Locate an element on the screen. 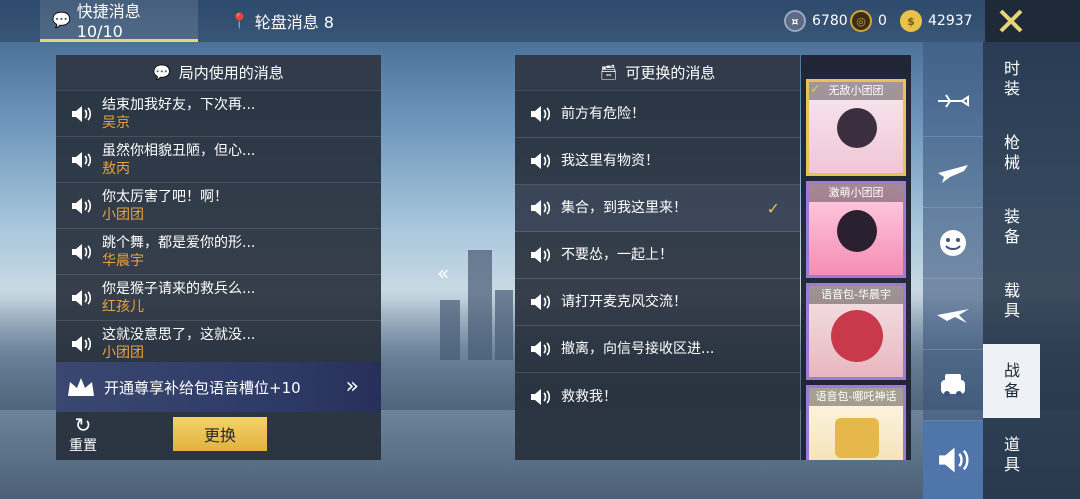 This screenshot has height=499, width=1080. list-item: 请打开麦克风交流！ is located at coordinates (657, 302).